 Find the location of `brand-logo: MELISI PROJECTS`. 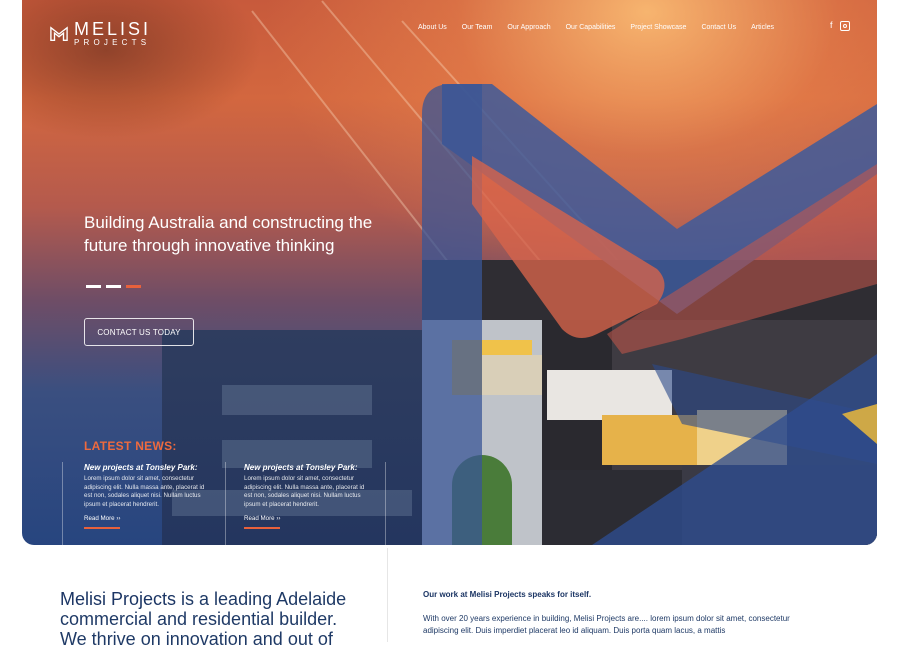

brand-logo: MELISI PROJECTS is located at coordinates (100, 33).